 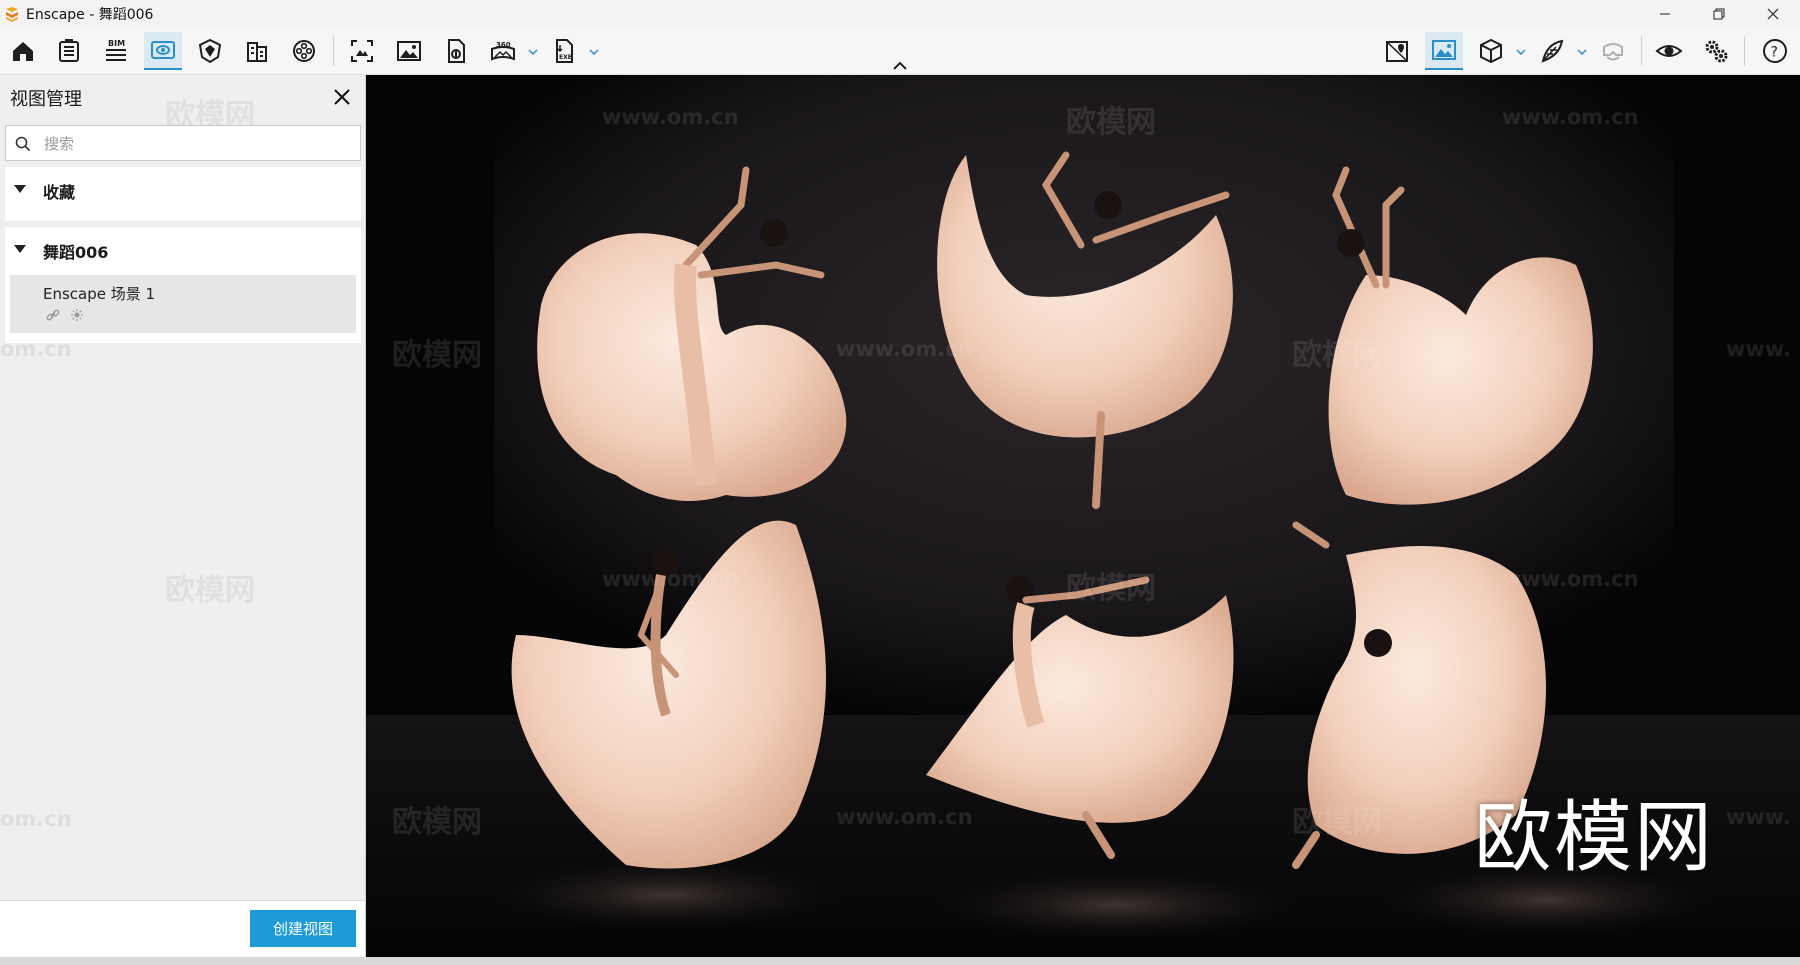 I want to click on feather-icon, so click(x=1552, y=51).